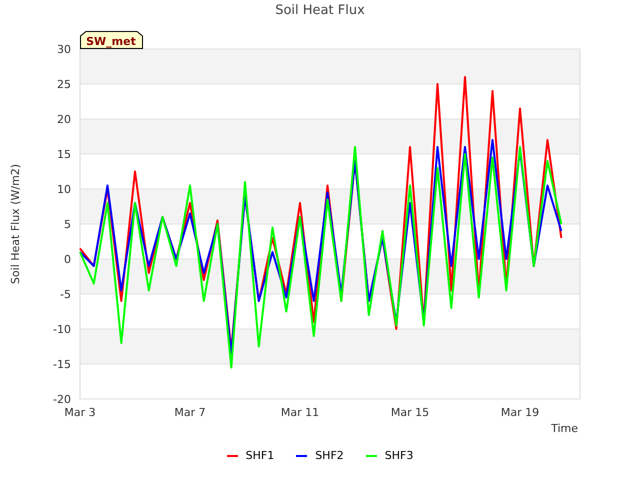  Describe the element at coordinates (320, 11) in the screenshot. I see `chart-title: Soil Heat Flux` at that location.